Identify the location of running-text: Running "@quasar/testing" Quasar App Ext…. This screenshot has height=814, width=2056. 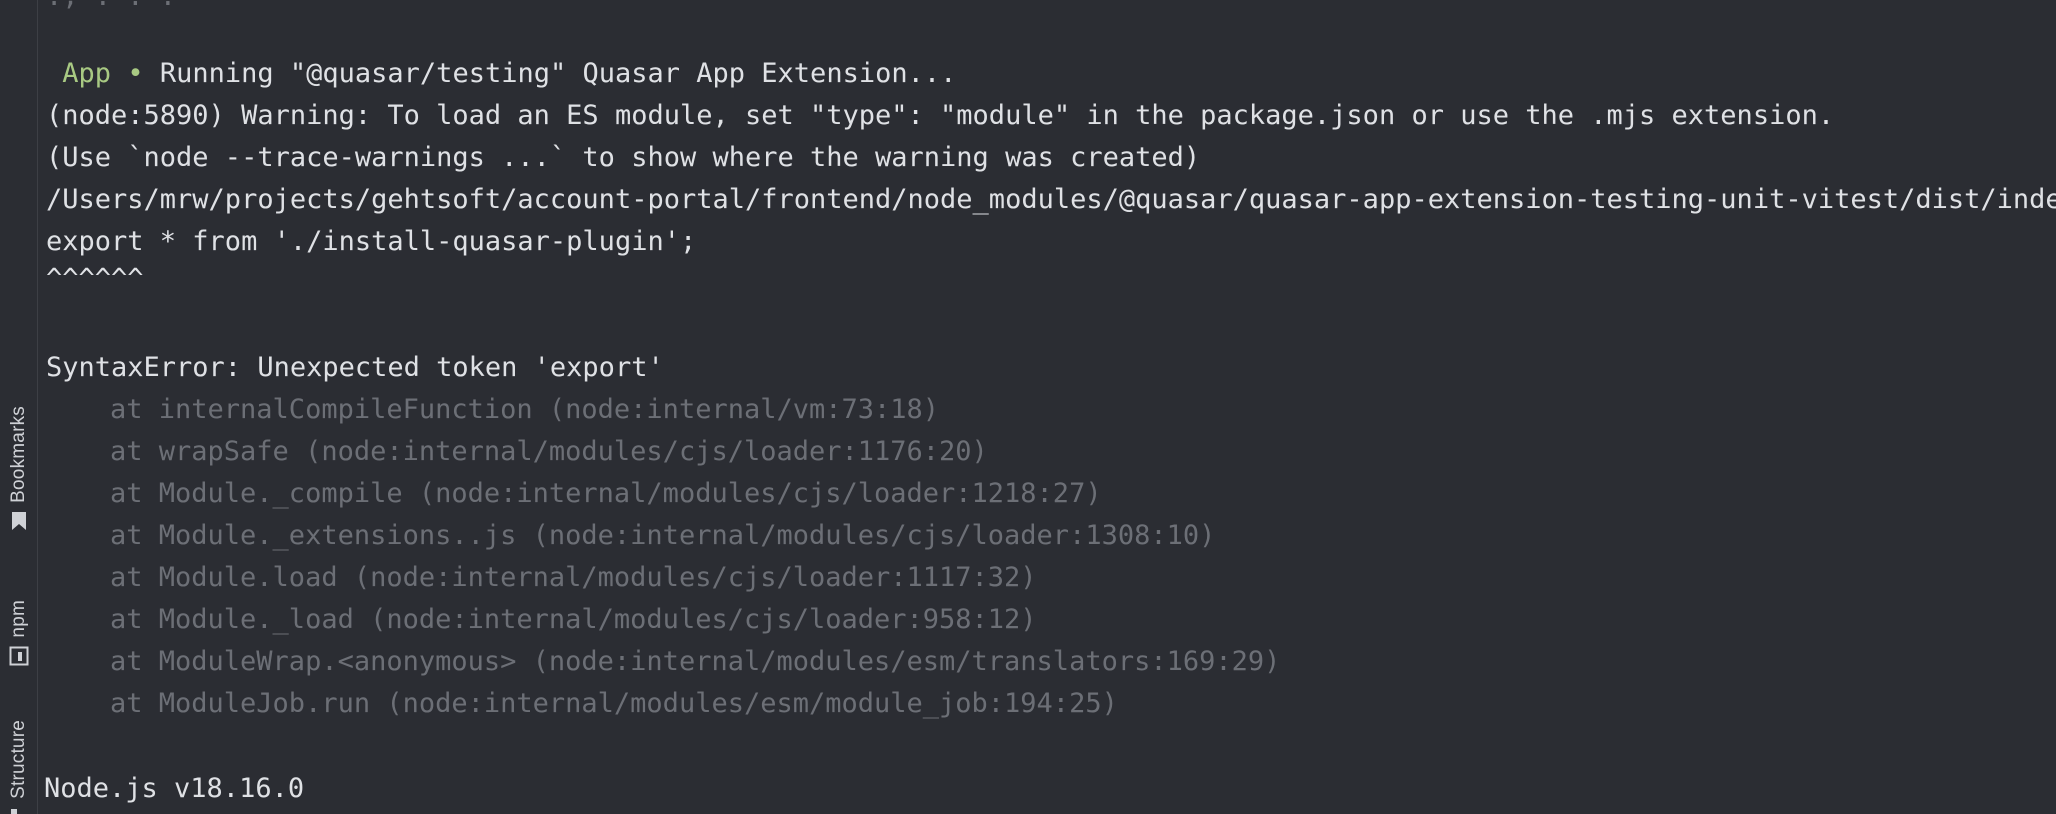
(558, 73).